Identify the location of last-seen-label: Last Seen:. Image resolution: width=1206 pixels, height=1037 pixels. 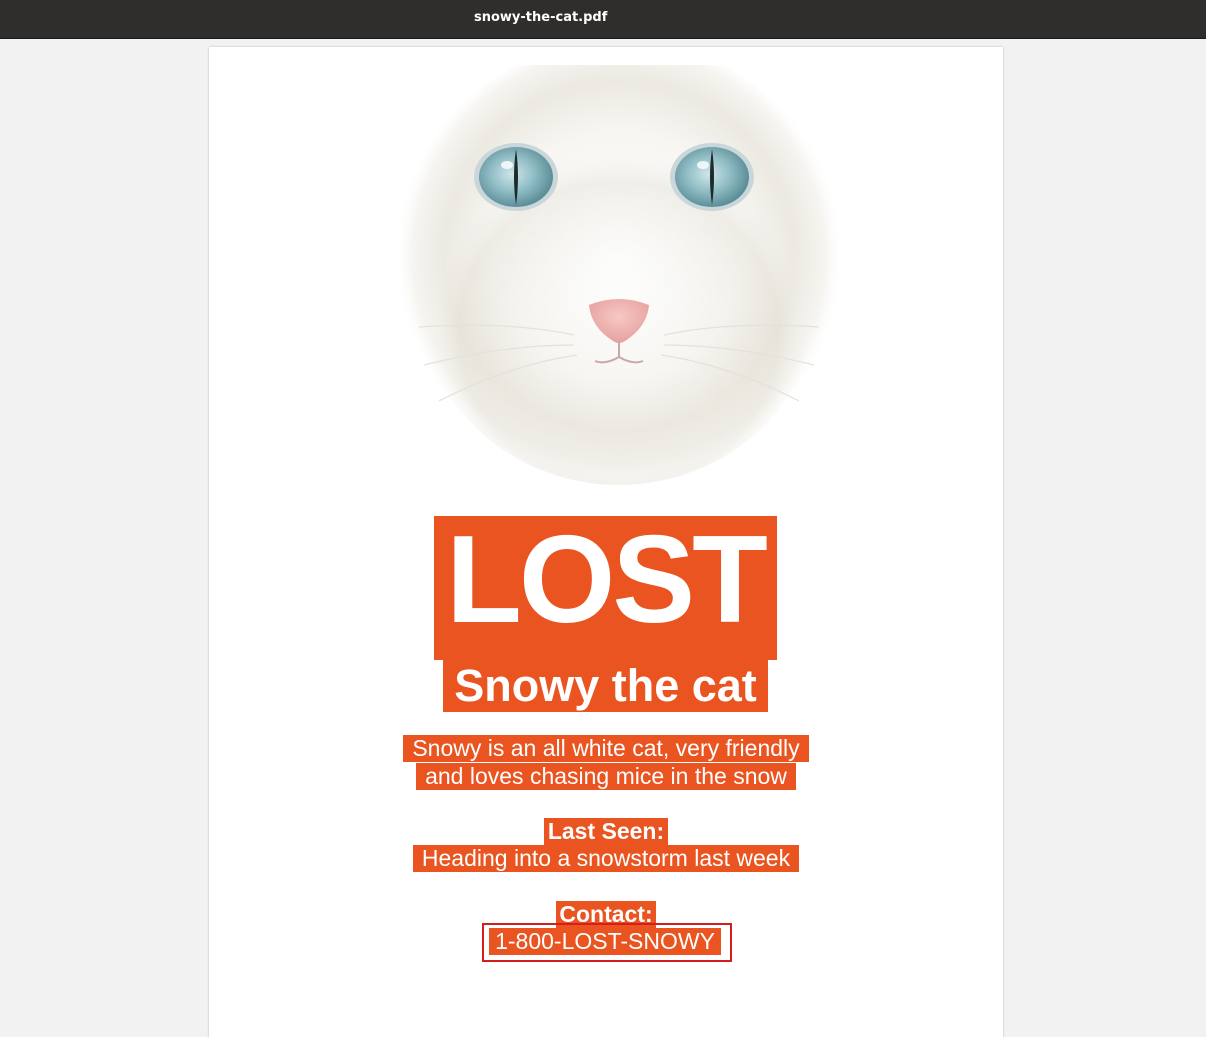
(606, 831).